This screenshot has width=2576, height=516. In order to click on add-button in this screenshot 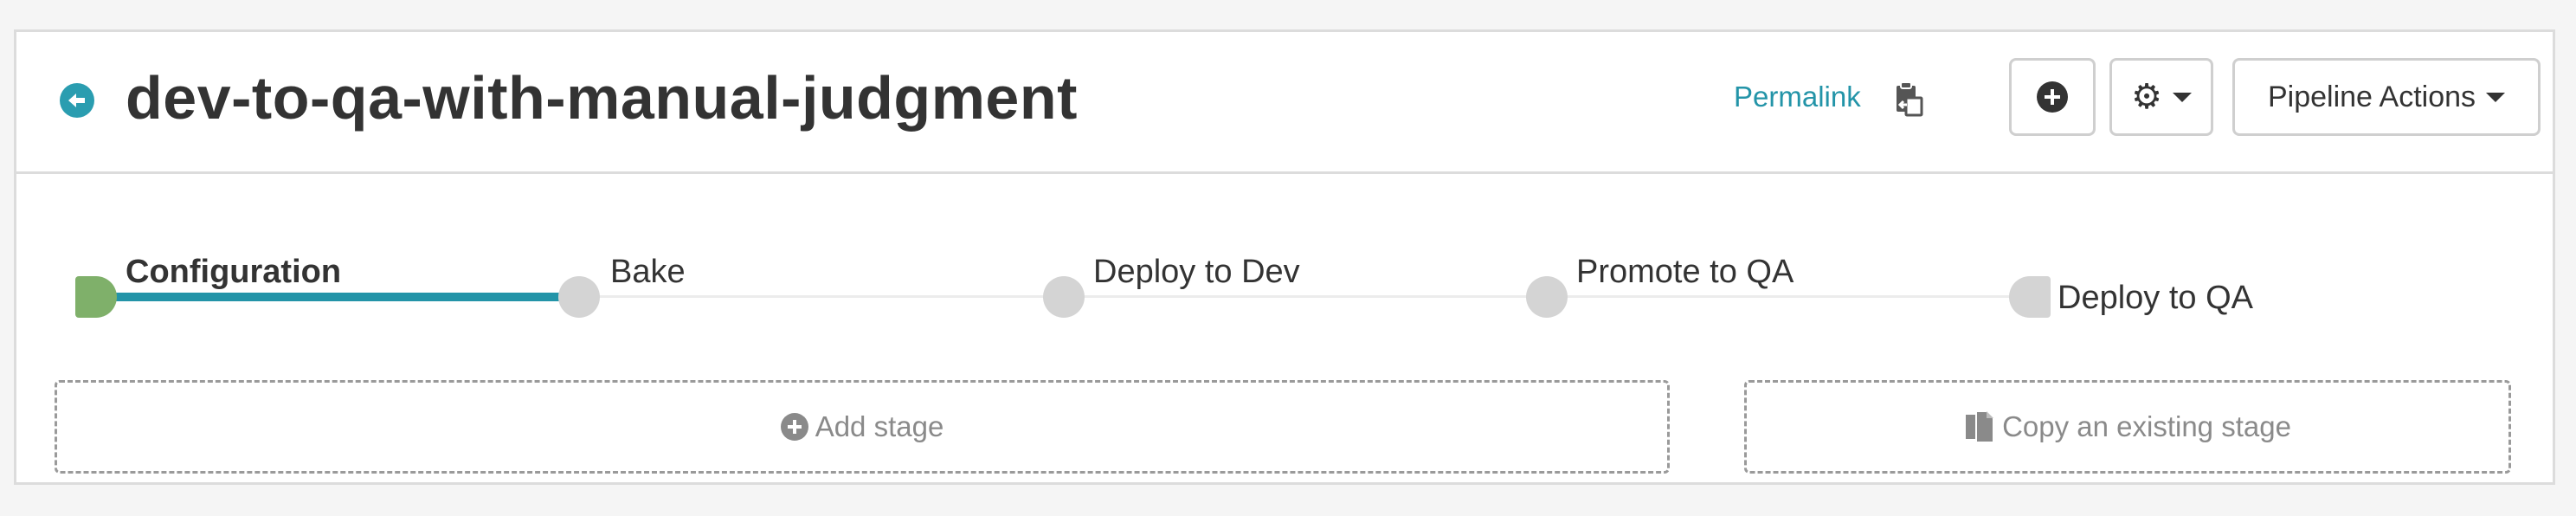, I will do `click(2052, 97)`.